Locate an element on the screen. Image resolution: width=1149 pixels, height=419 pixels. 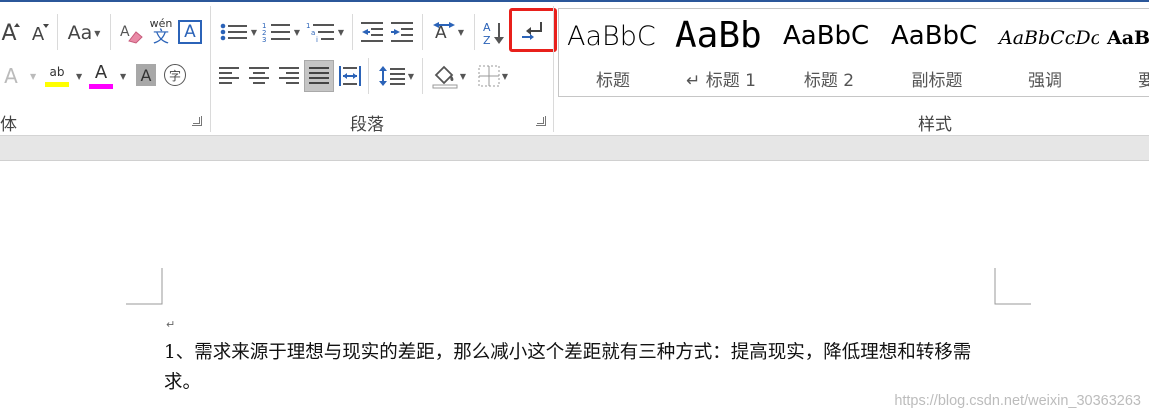
svg-text: 1 is located at coordinates (308, 26).